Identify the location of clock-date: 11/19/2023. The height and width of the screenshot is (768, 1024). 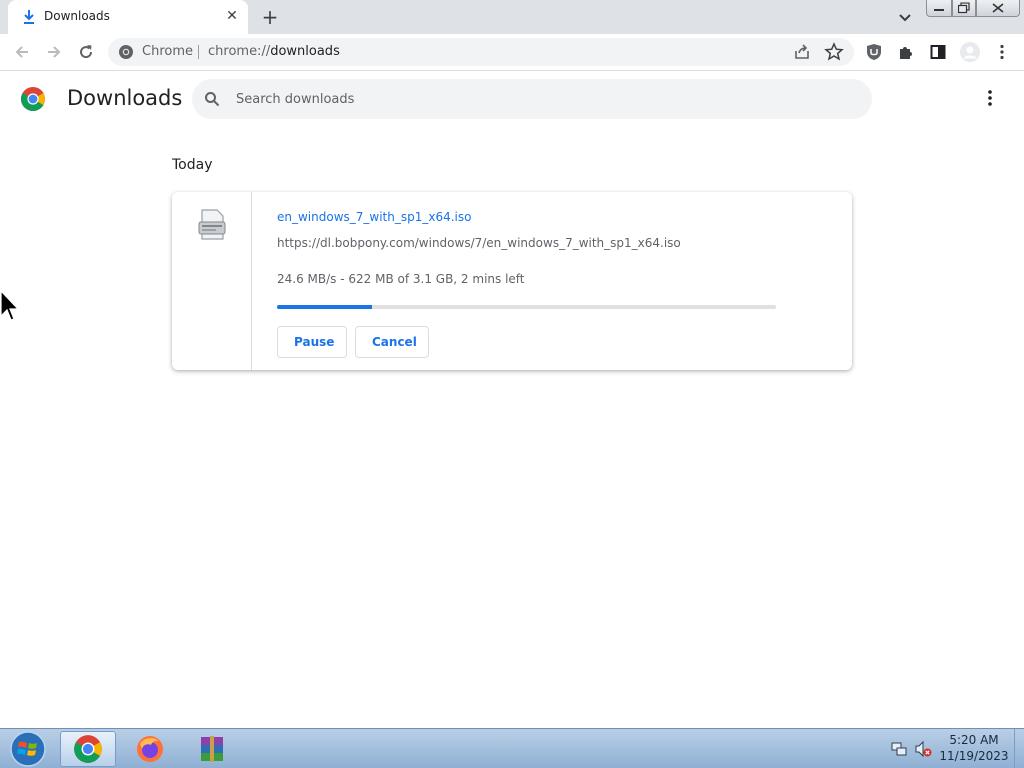
(974, 756).